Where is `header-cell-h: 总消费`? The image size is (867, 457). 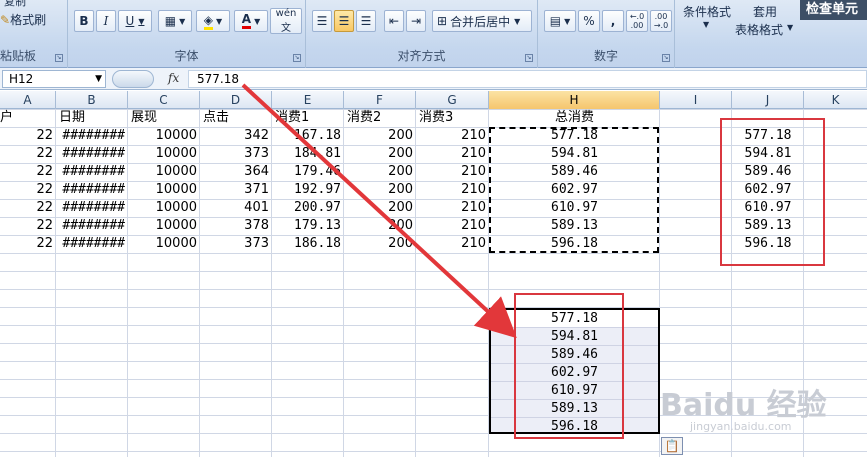 header-cell-h: 总消费 is located at coordinates (574, 118).